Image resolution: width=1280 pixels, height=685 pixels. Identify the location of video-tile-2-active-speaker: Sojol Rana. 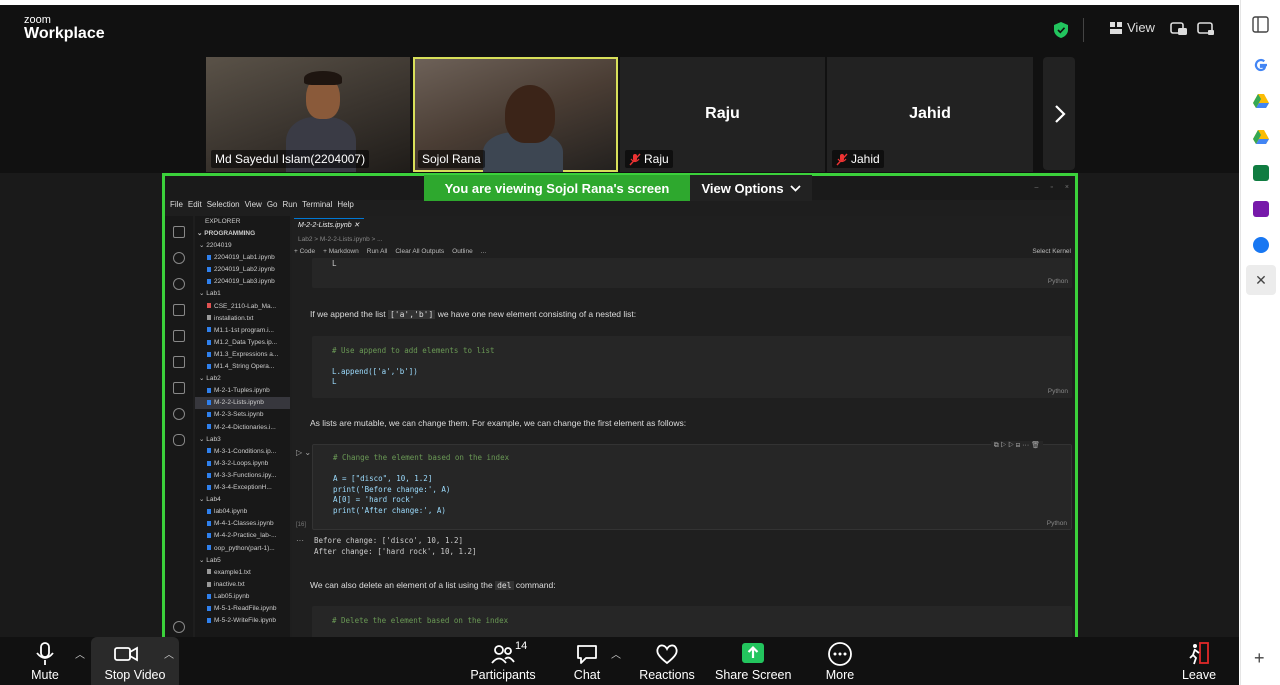
(515, 114).